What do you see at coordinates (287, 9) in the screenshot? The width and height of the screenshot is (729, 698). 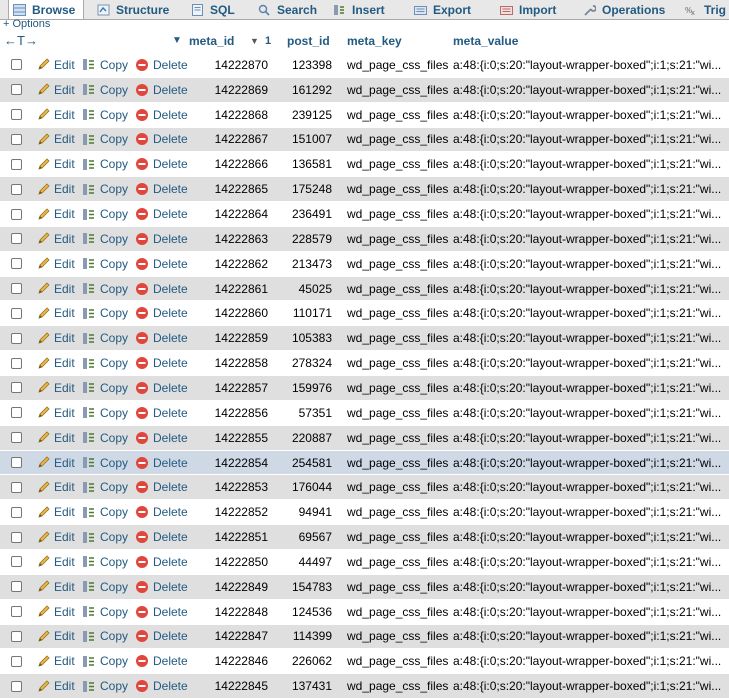 I see `tab-search: Search` at bounding box center [287, 9].